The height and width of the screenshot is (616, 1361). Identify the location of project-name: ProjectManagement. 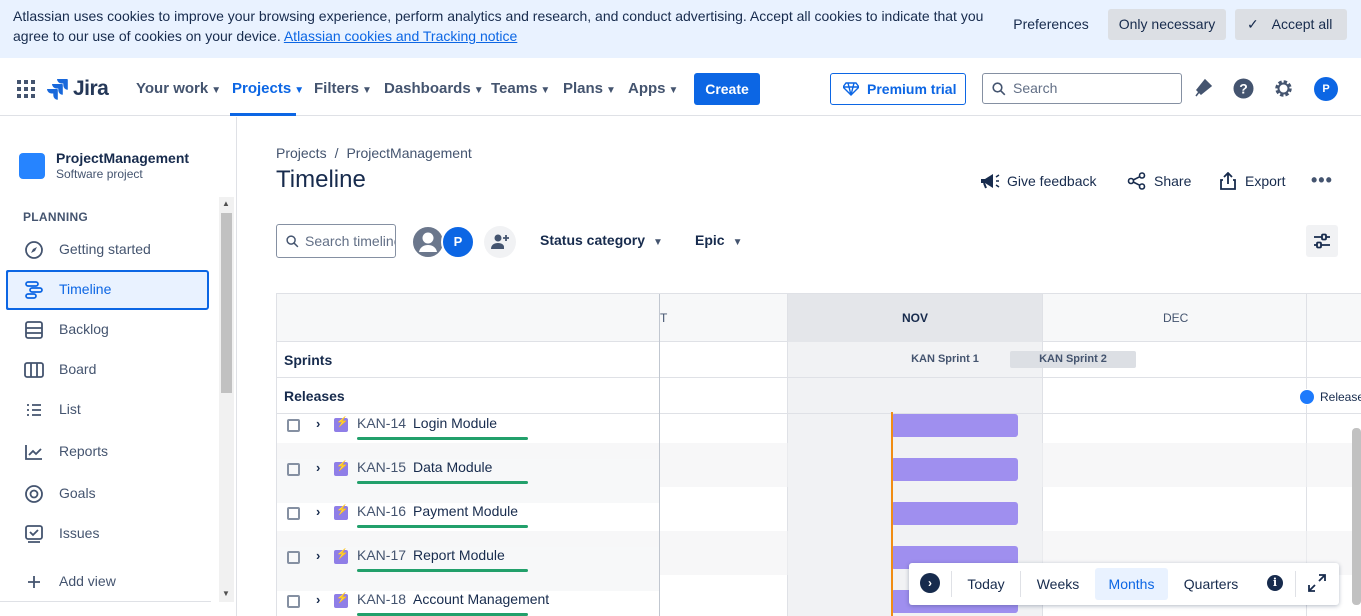
(122, 158).